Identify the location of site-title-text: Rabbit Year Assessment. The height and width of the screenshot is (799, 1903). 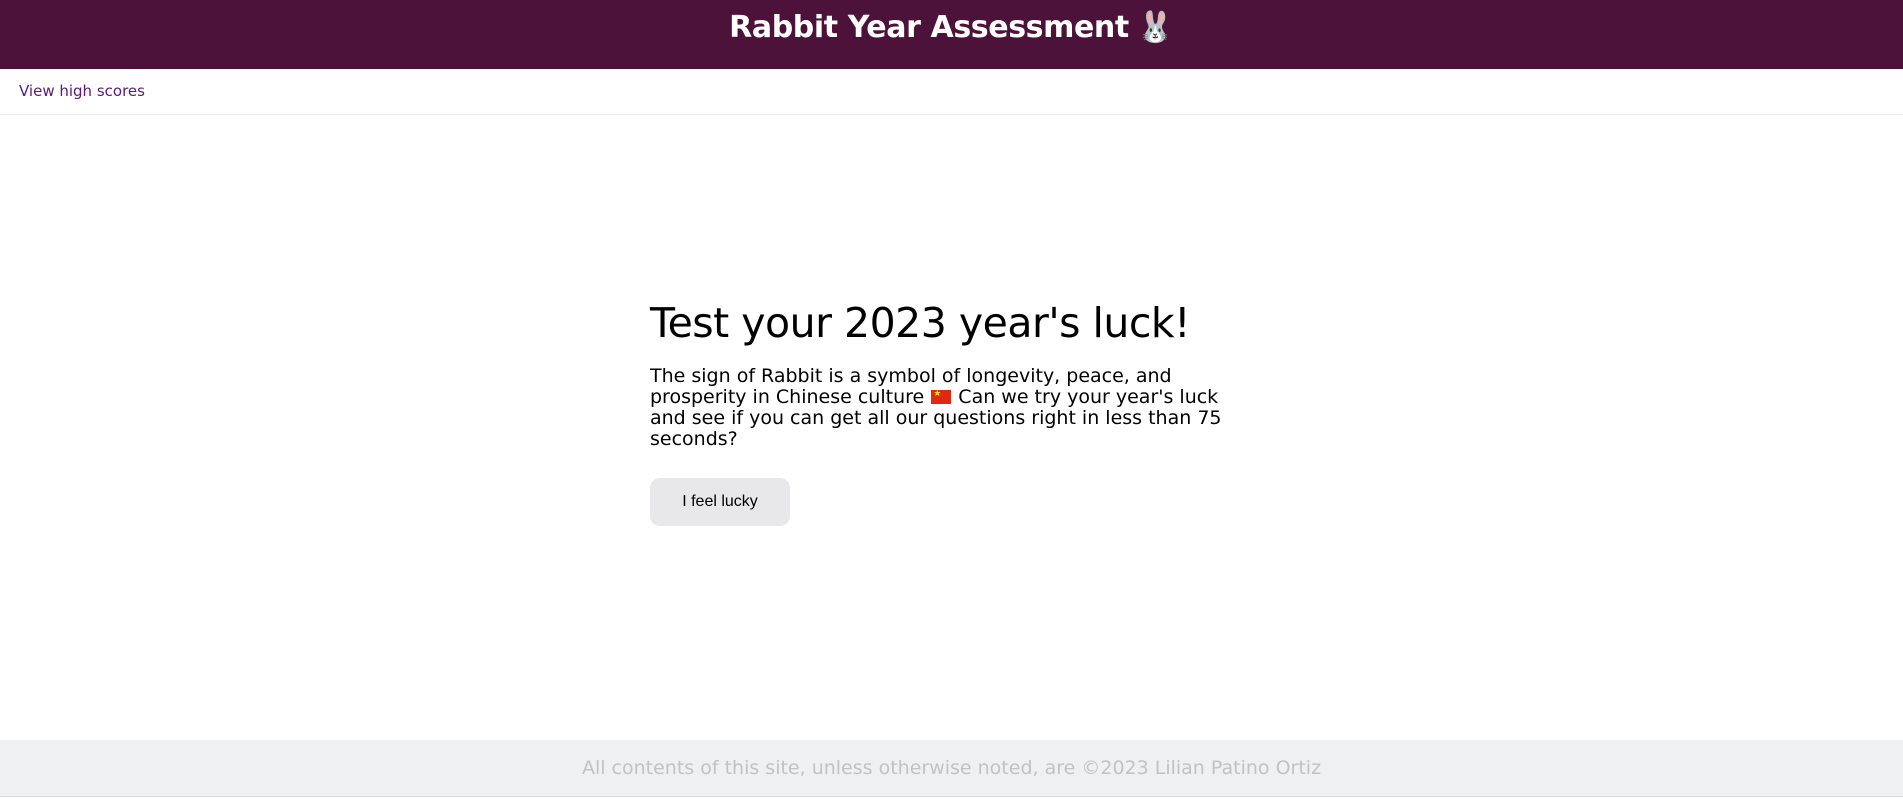
(929, 27).